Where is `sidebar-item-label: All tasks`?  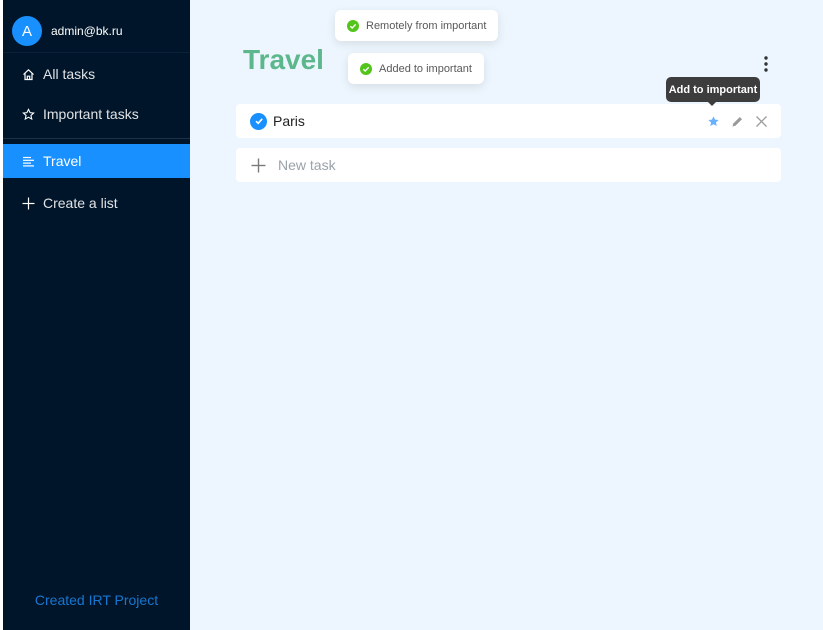 sidebar-item-label: All tasks is located at coordinates (69, 74).